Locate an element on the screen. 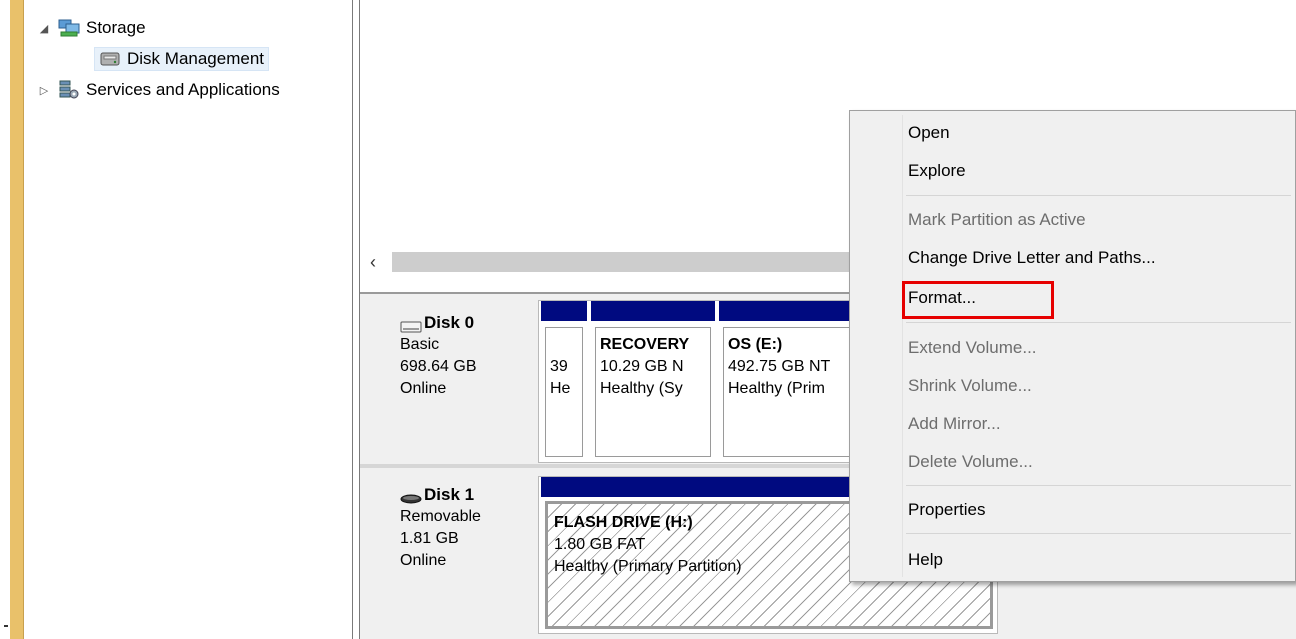 The height and width of the screenshot is (639, 1296). tree-item-disk-management: Disk Management is located at coordinates (182, 59).